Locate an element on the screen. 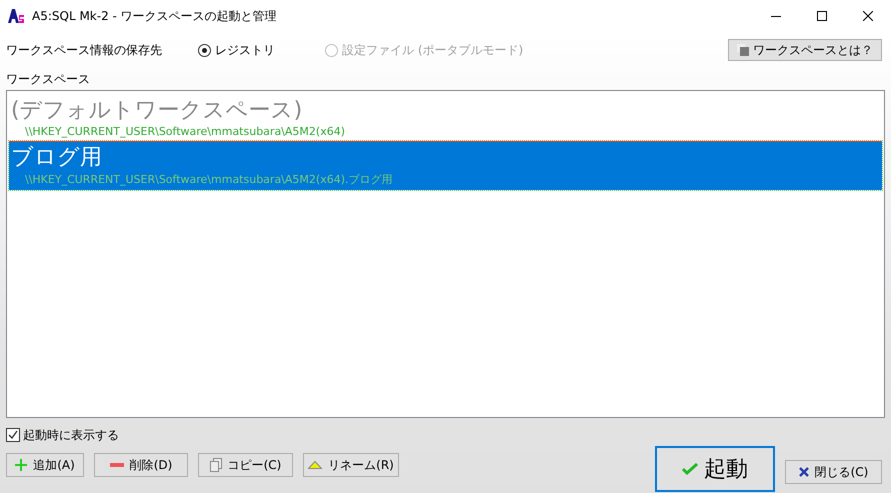 This screenshot has width=891, height=493. plus-icon is located at coordinates (21, 465).